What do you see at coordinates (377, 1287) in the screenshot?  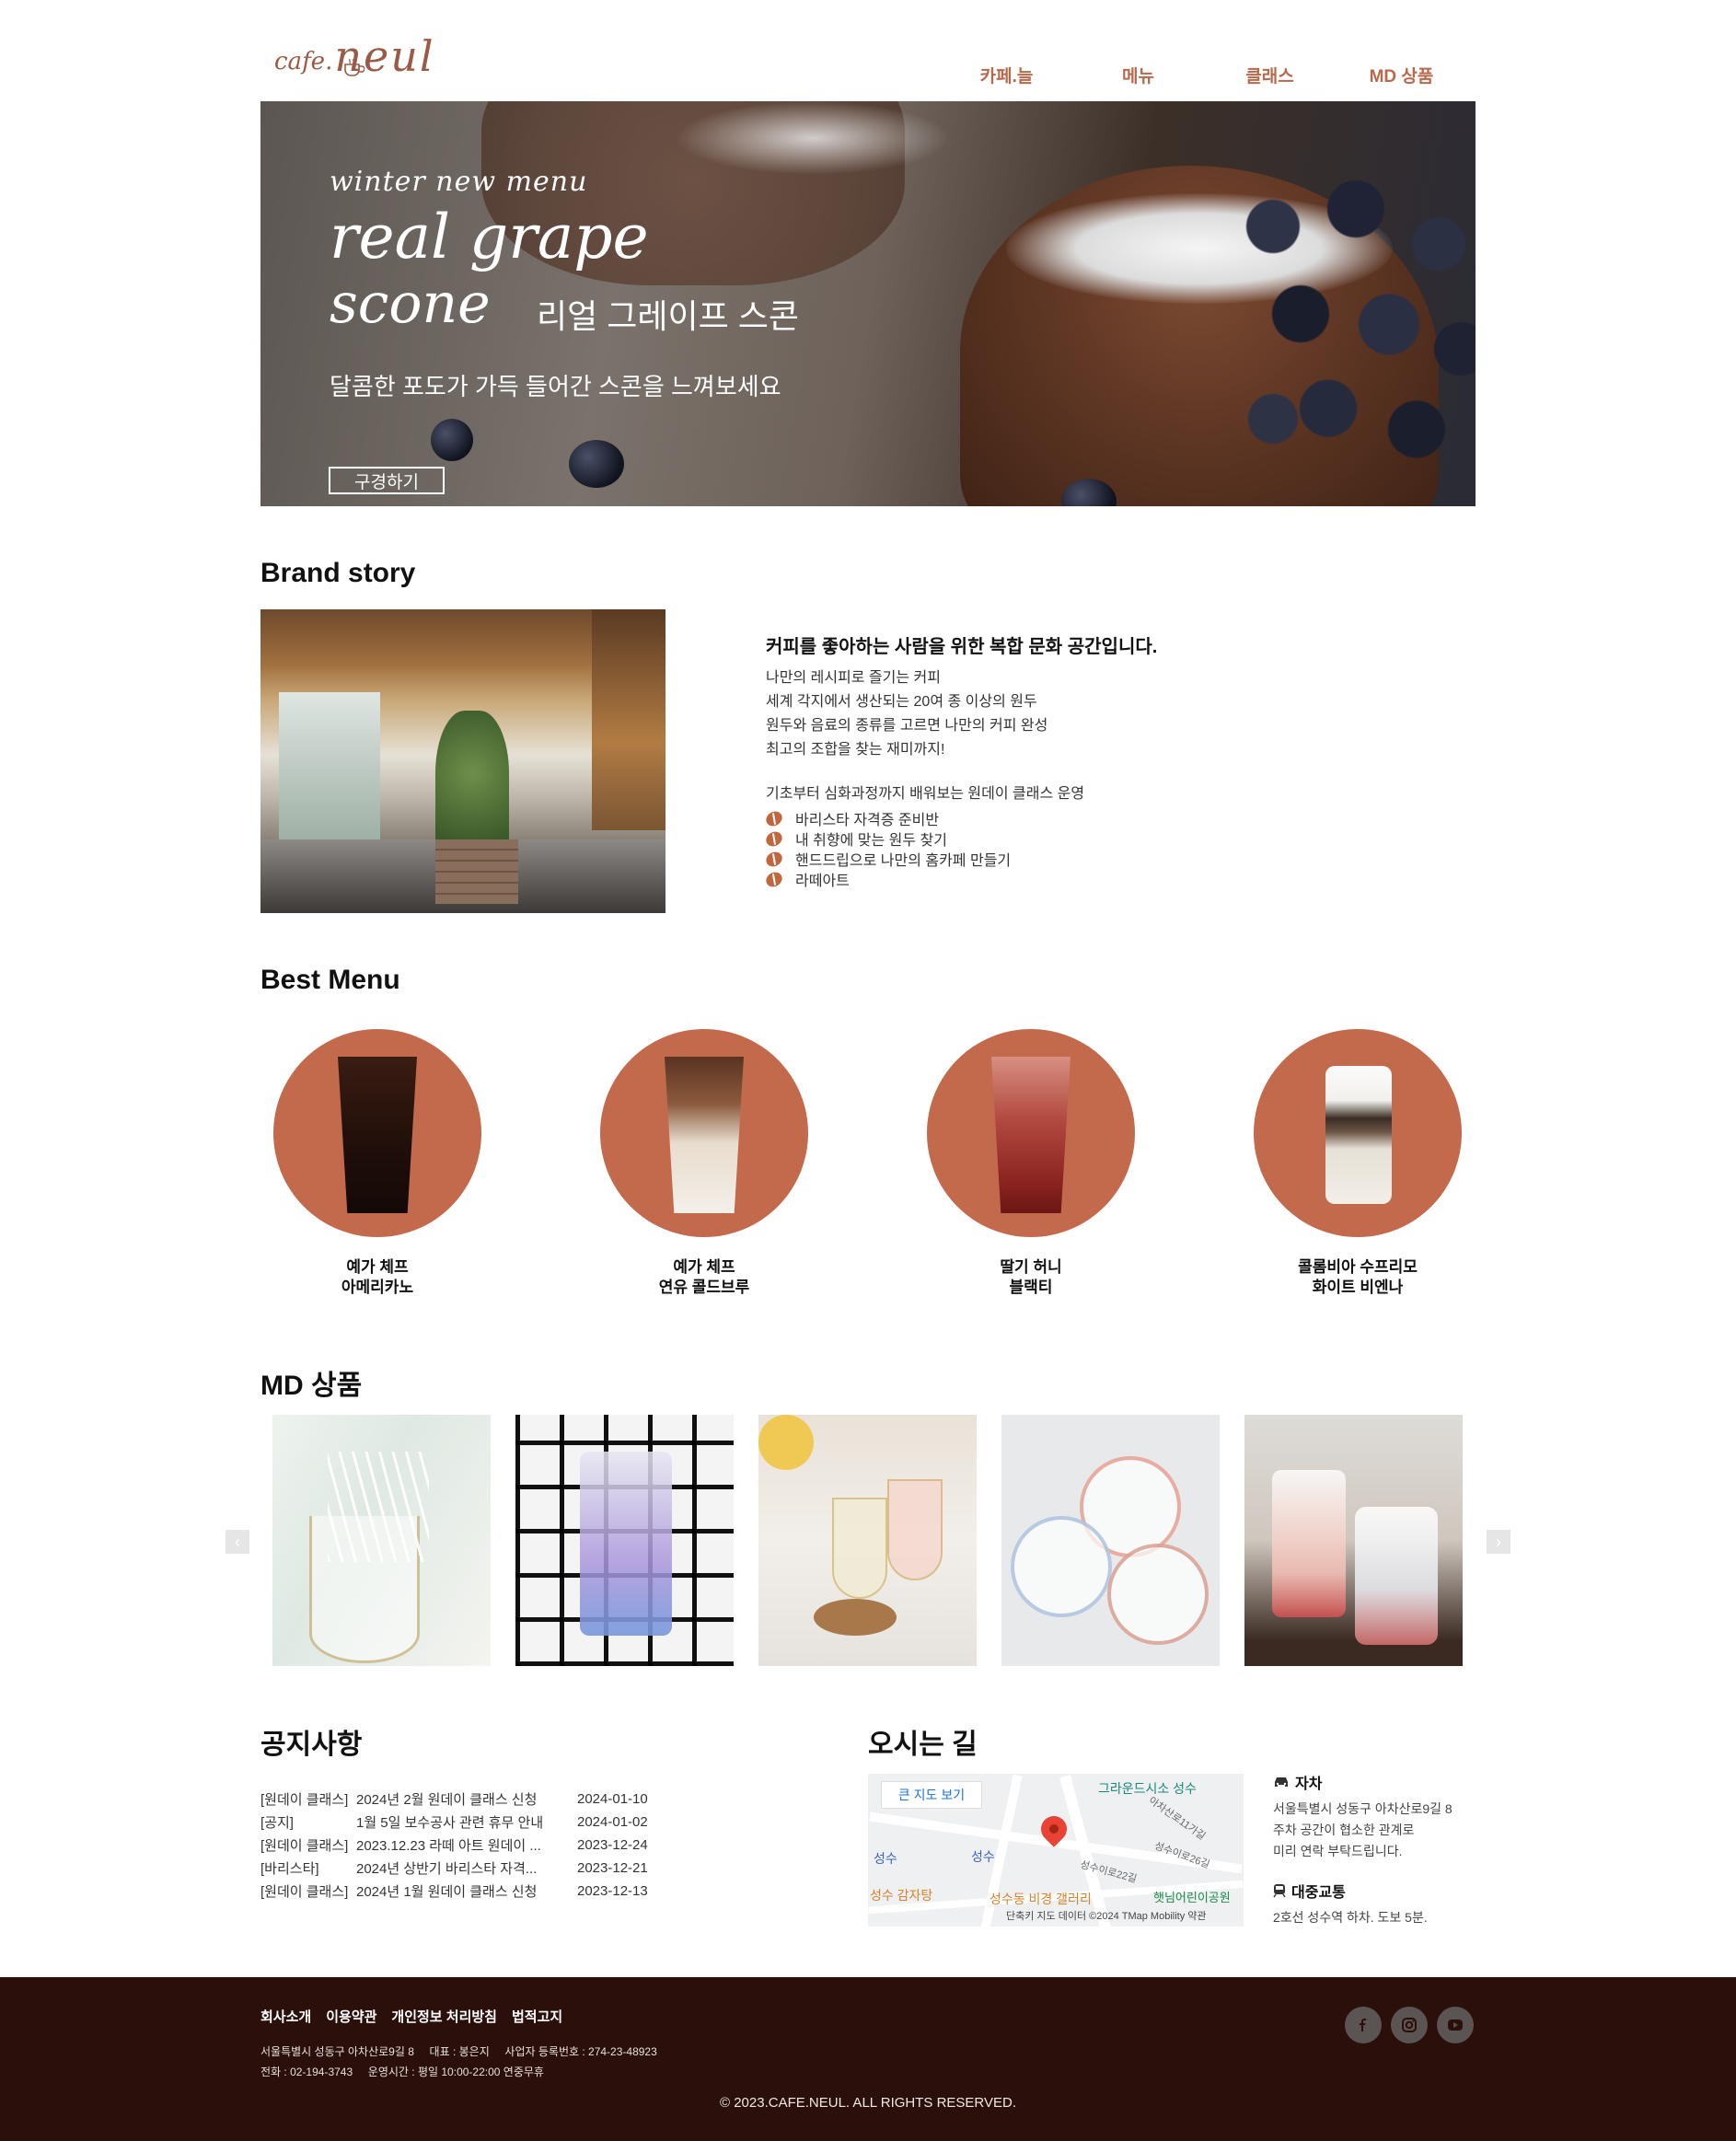 I see `menu-name-line2: 아메리카노` at bounding box center [377, 1287].